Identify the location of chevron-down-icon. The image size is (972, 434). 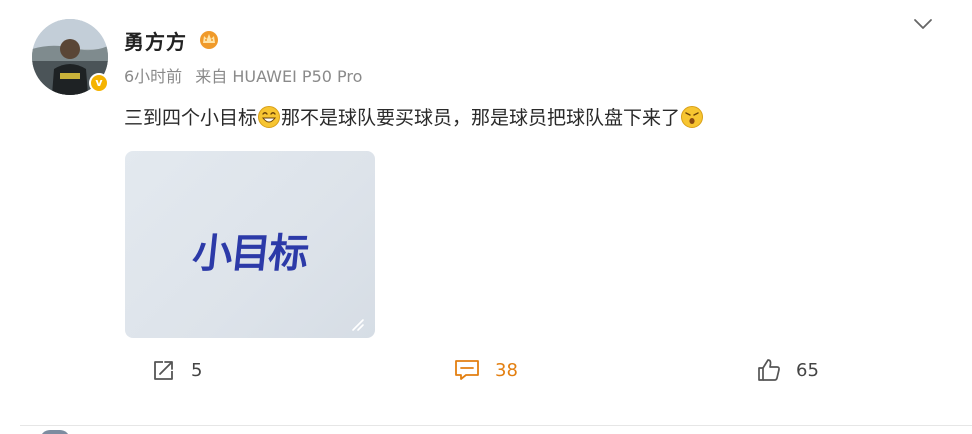
(923, 24).